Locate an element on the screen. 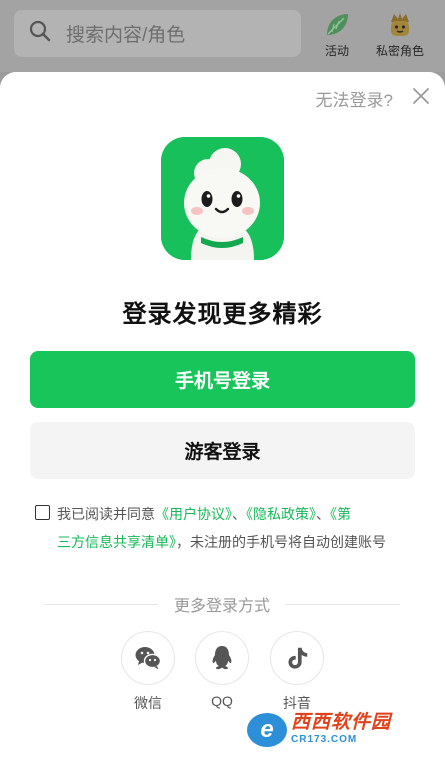  private-character-button: 私密角色 is located at coordinates (400, 34).